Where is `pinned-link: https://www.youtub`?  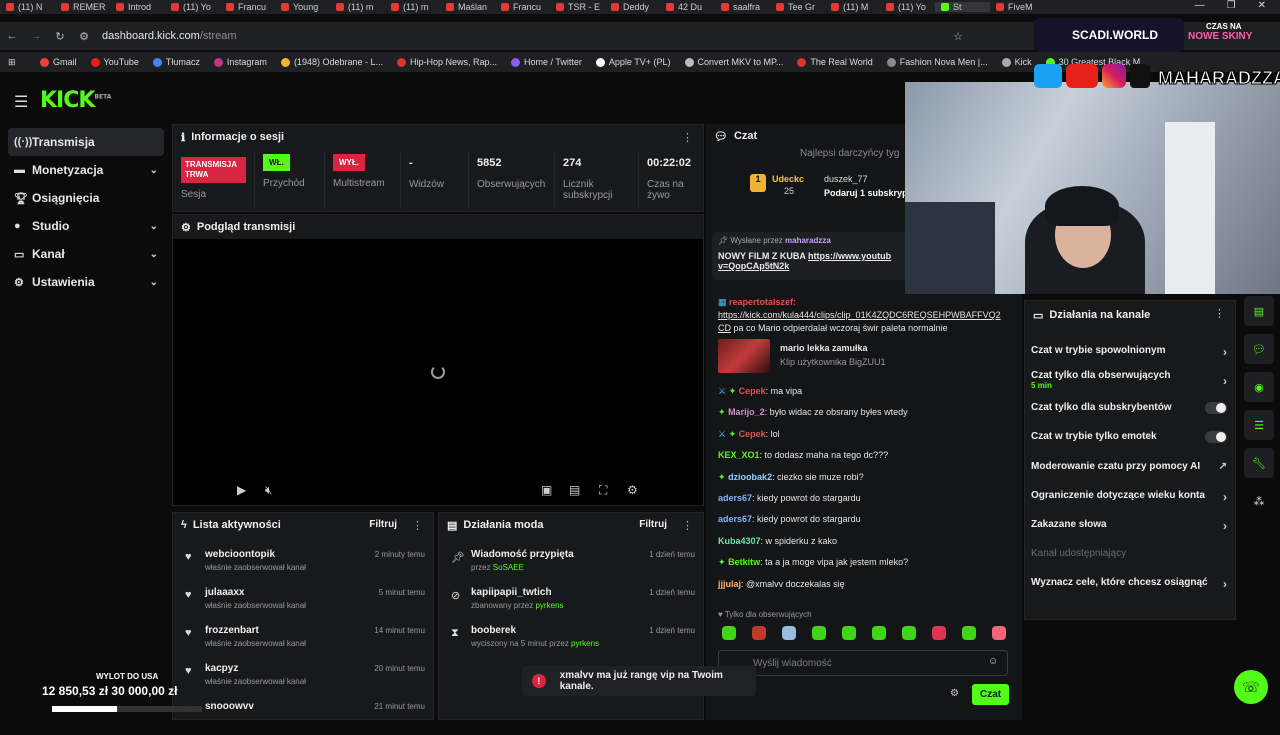 pinned-link: https://www.youtub is located at coordinates (849, 256).